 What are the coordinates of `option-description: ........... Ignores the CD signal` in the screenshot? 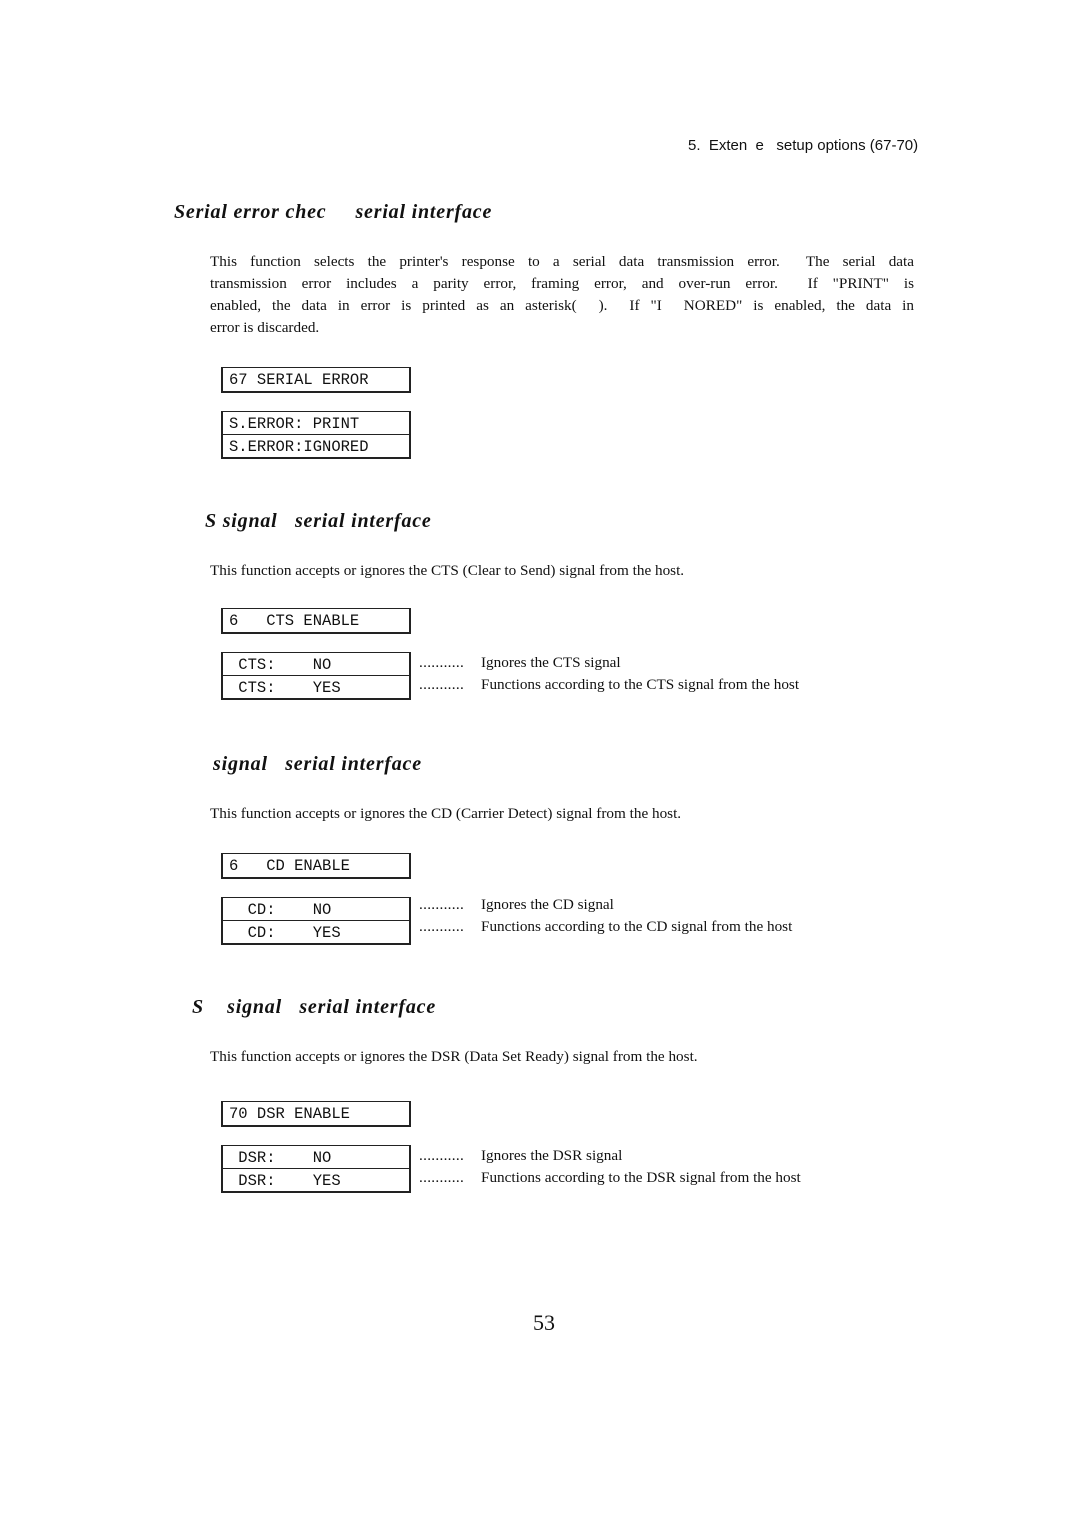 It's located at (516, 905).